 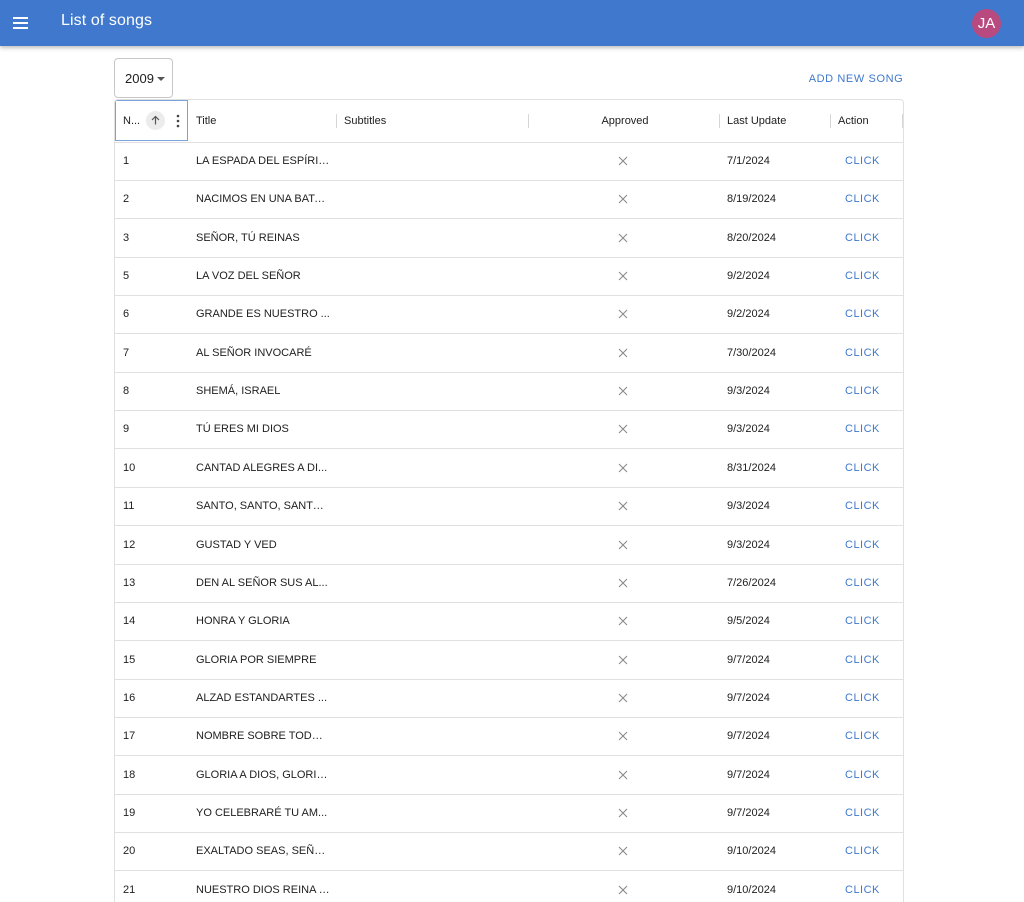 What do you see at coordinates (129, 812) in the screenshot?
I see `cell-number: 19` at bounding box center [129, 812].